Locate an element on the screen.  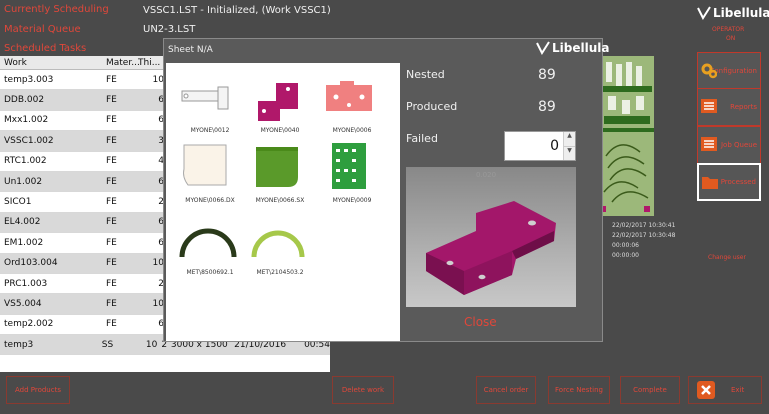
close-button: Close is located at coordinates (480, 322).